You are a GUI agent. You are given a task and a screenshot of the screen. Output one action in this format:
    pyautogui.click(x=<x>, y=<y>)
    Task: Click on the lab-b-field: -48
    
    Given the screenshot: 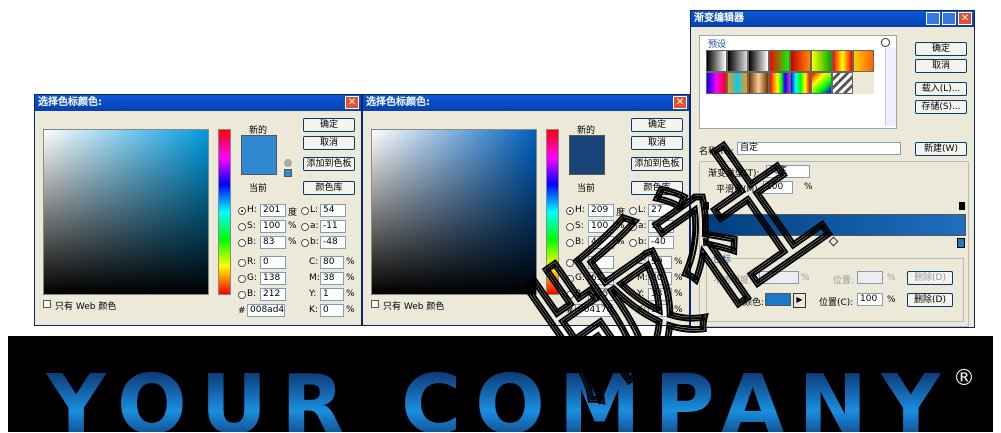 What is the action you would take?
    pyautogui.click(x=333, y=242)
    